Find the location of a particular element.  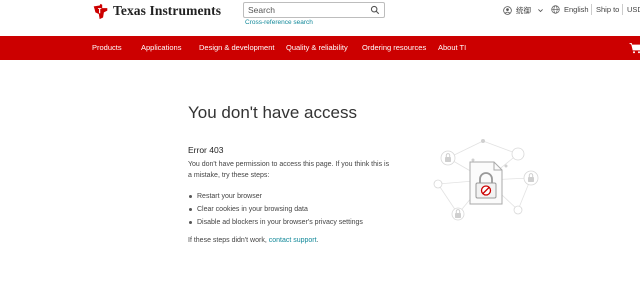

contact-prefix: If these steps didn't work, is located at coordinates (228, 240).